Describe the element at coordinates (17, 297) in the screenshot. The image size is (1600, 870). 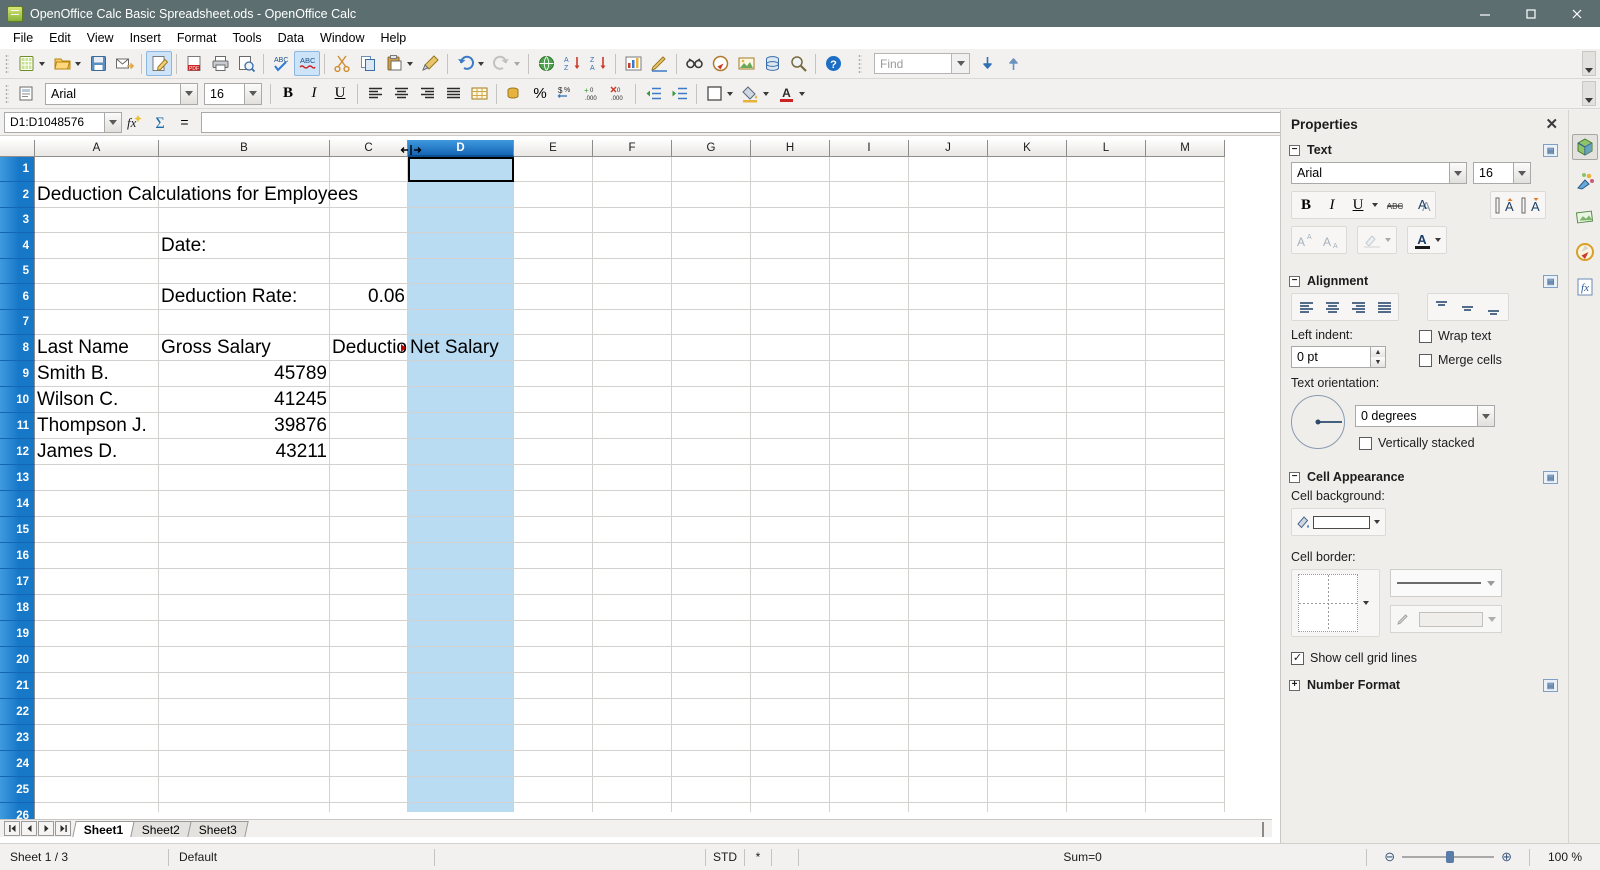
I see `row-header-6: 6` at that location.